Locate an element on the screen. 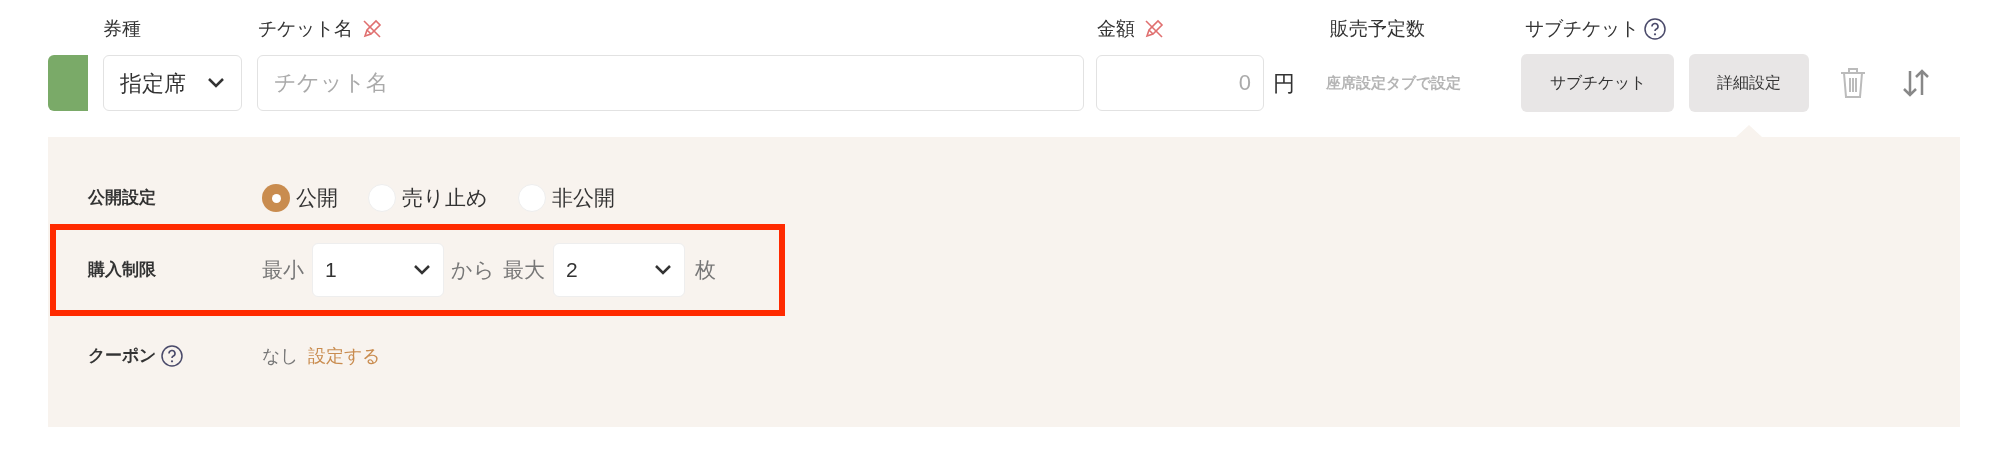 The height and width of the screenshot is (456, 1999). column-header: 販売予定数 is located at coordinates (1377, 28).